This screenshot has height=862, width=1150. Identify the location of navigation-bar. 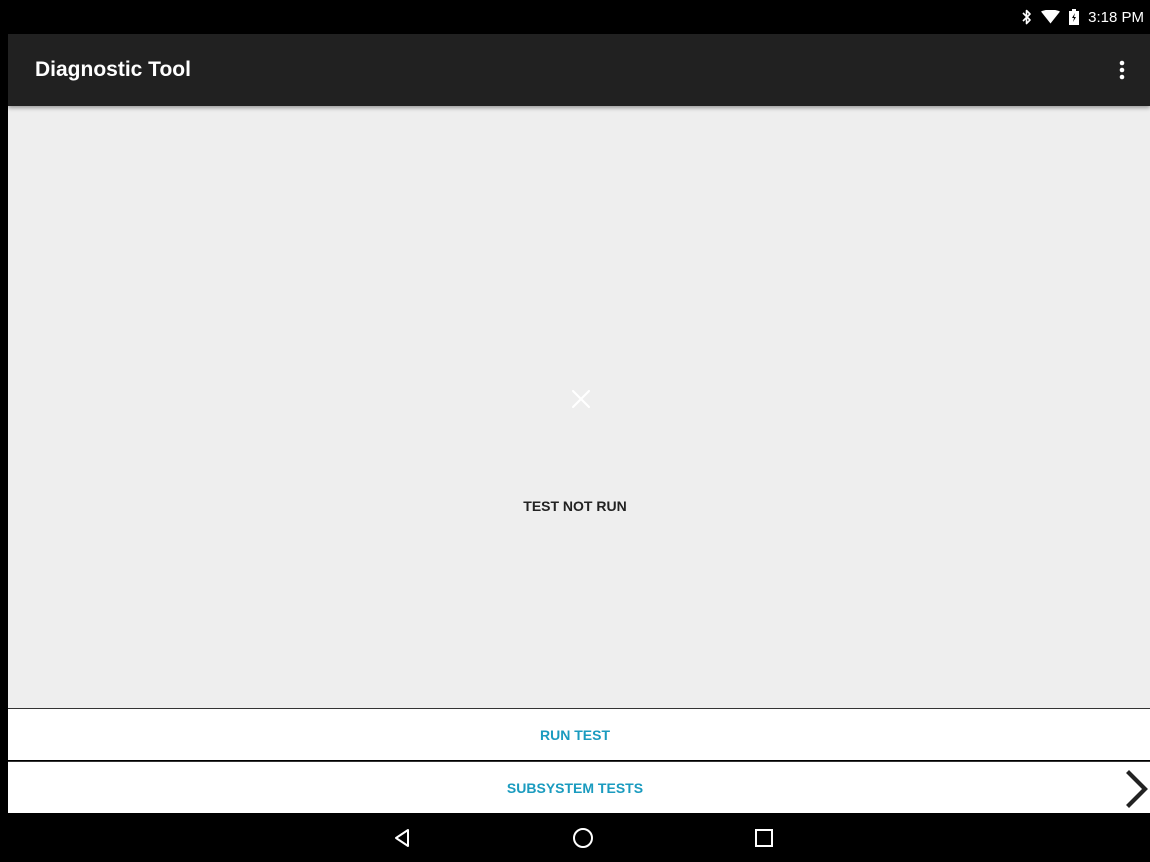
(575, 838).